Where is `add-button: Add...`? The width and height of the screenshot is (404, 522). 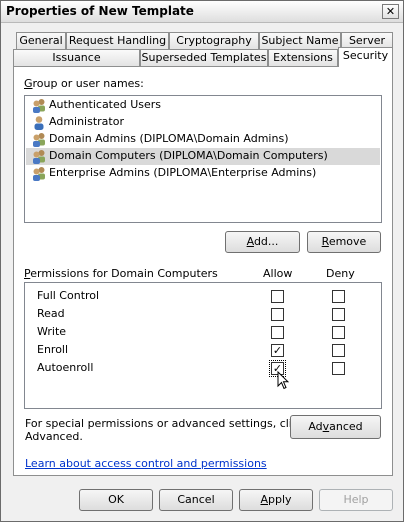 add-button: Add... is located at coordinates (262, 242).